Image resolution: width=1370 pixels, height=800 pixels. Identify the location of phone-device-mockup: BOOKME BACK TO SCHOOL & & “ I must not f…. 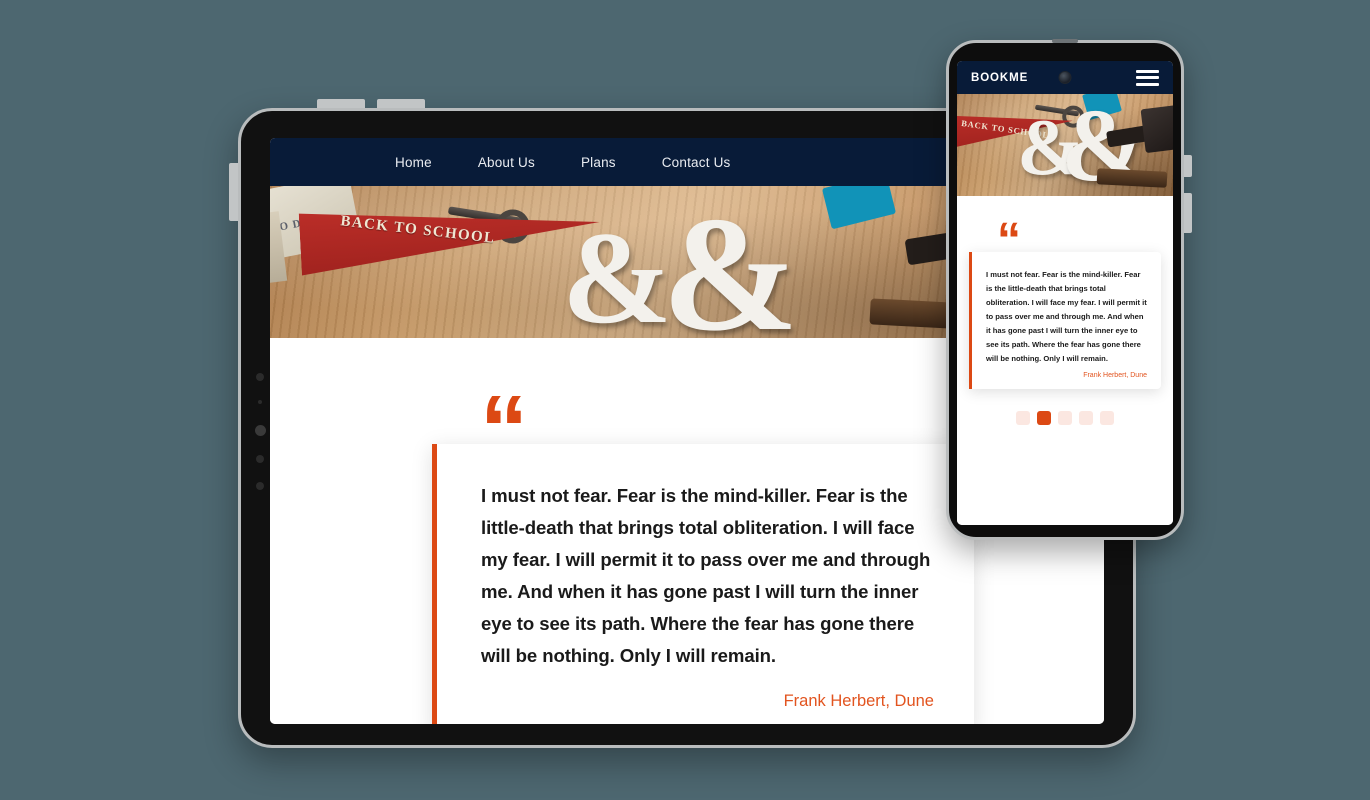
(1069, 289).